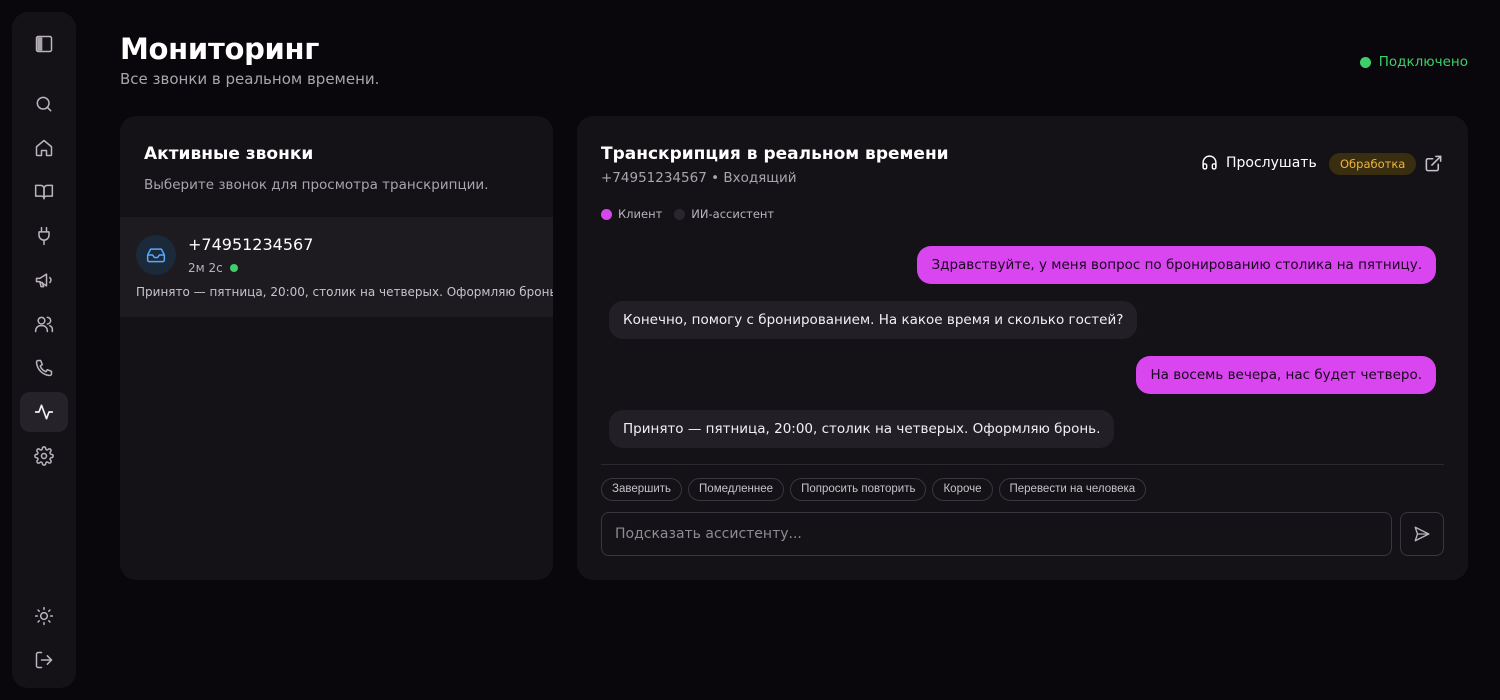 This screenshot has height=700, width=1500. Describe the element at coordinates (642, 489) in the screenshot. I see `end-call-chip: Завершить` at that location.